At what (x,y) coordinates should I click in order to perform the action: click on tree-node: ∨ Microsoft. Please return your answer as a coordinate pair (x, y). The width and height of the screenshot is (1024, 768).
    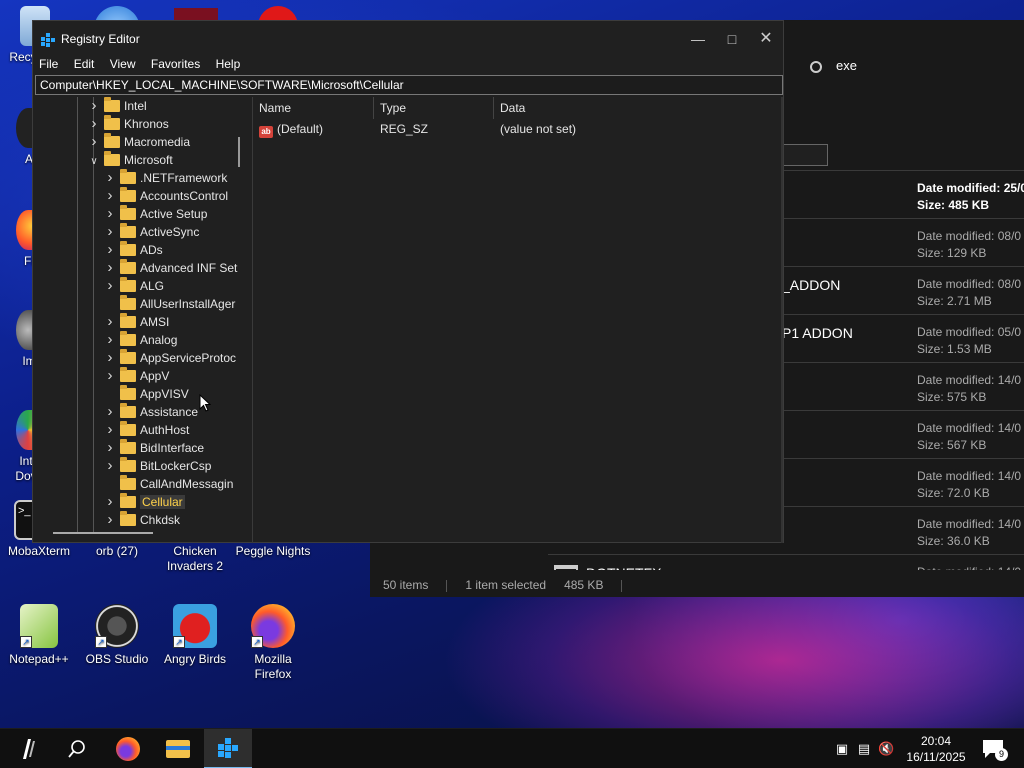
    Looking at the image, I should click on (130, 160).